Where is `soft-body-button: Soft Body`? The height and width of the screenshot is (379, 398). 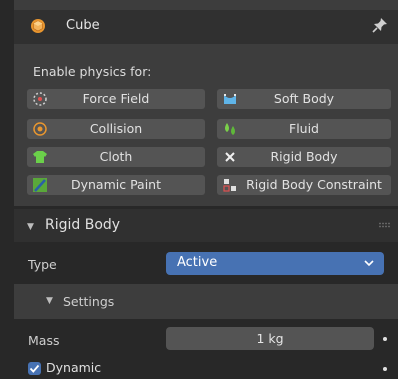 soft-body-button: Soft Body is located at coordinates (304, 99).